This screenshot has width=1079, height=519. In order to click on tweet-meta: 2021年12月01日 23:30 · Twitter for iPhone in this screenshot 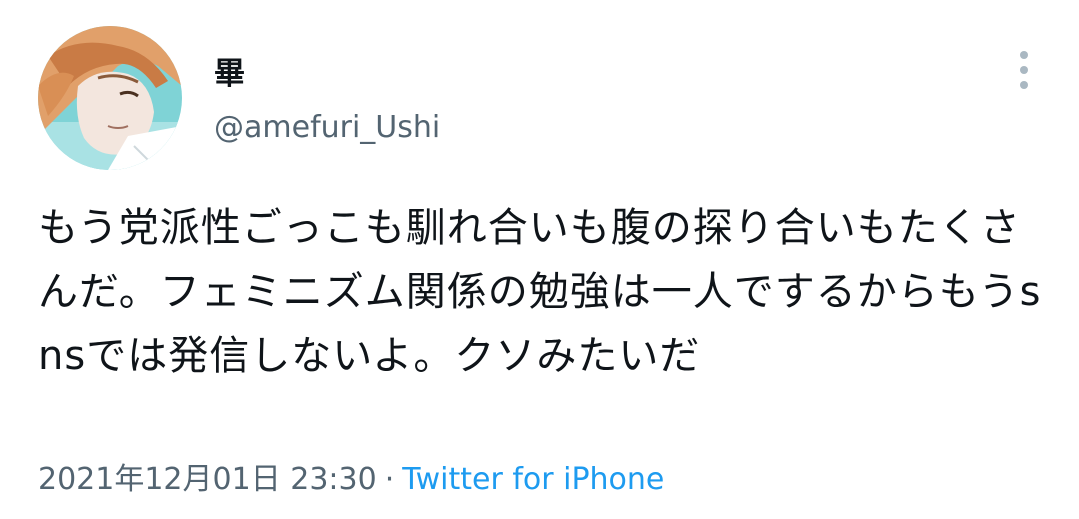, I will do `click(351, 480)`.